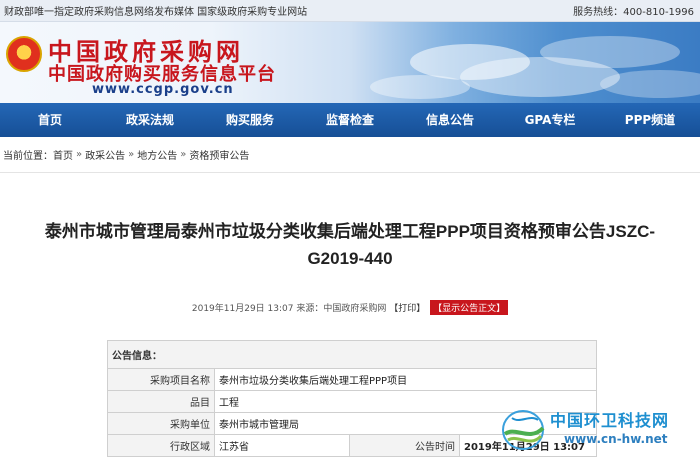 This screenshot has width=700, height=469. Describe the element at coordinates (610, 420) in the screenshot. I see `watermark-name: 中国环卫科技网` at that location.